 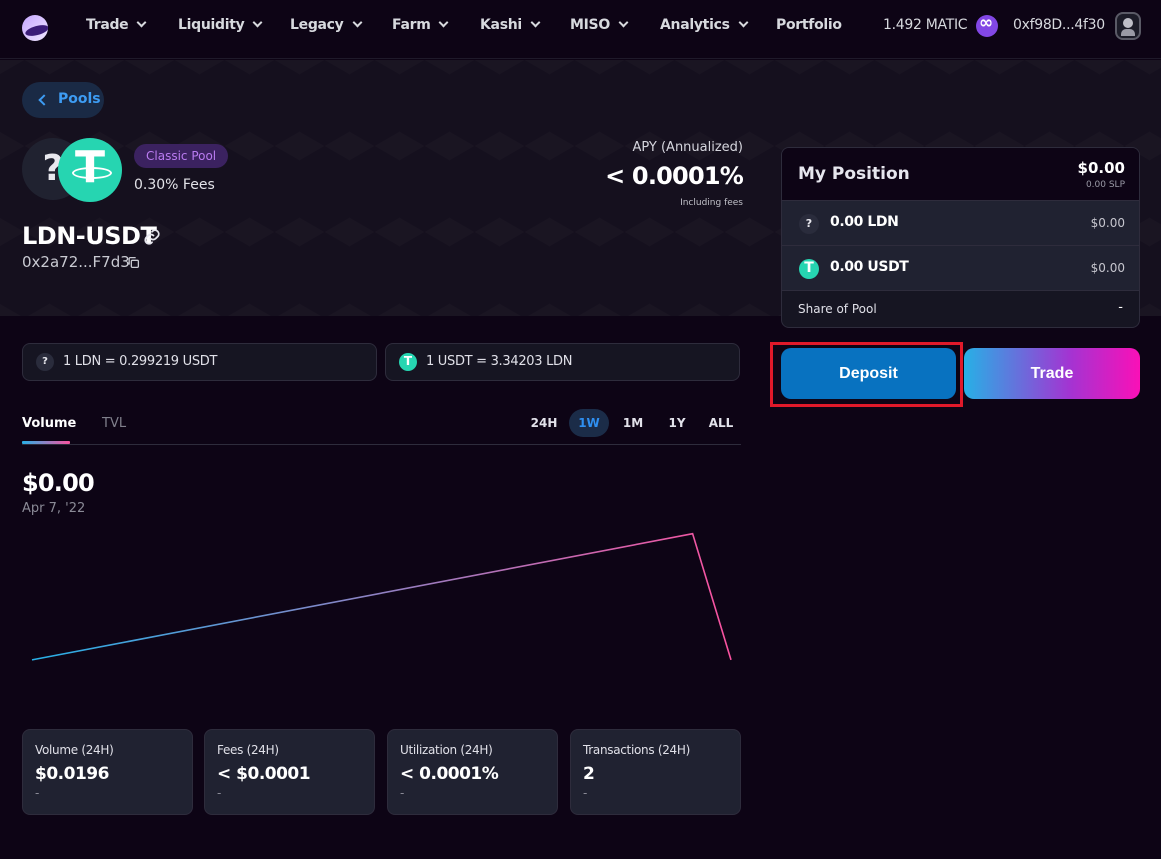 What do you see at coordinates (63, 100) in the screenshot?
I see `back-to-pools-button: Pools` at bounding box center [63, 100].